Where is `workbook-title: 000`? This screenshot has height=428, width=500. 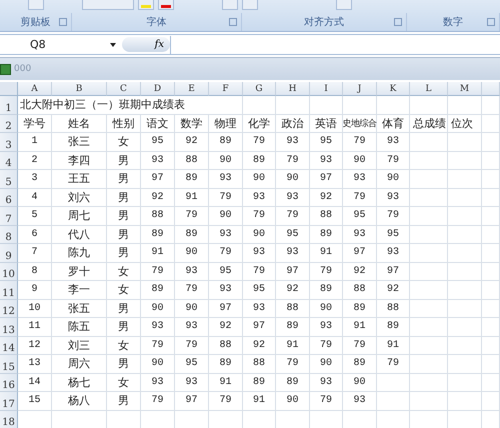 workbook-title: 000 is located at coordinates (23, 69).